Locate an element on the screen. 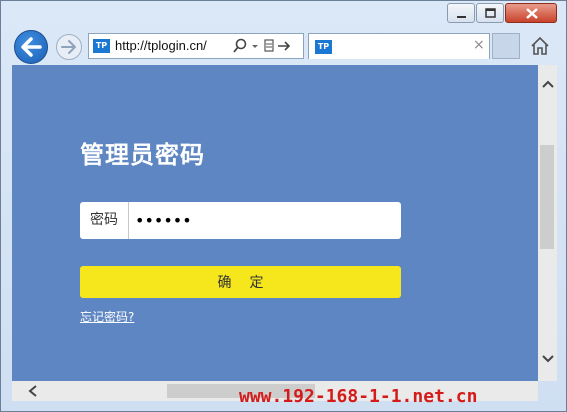  maximize-button is located at coordinates (490, 13).